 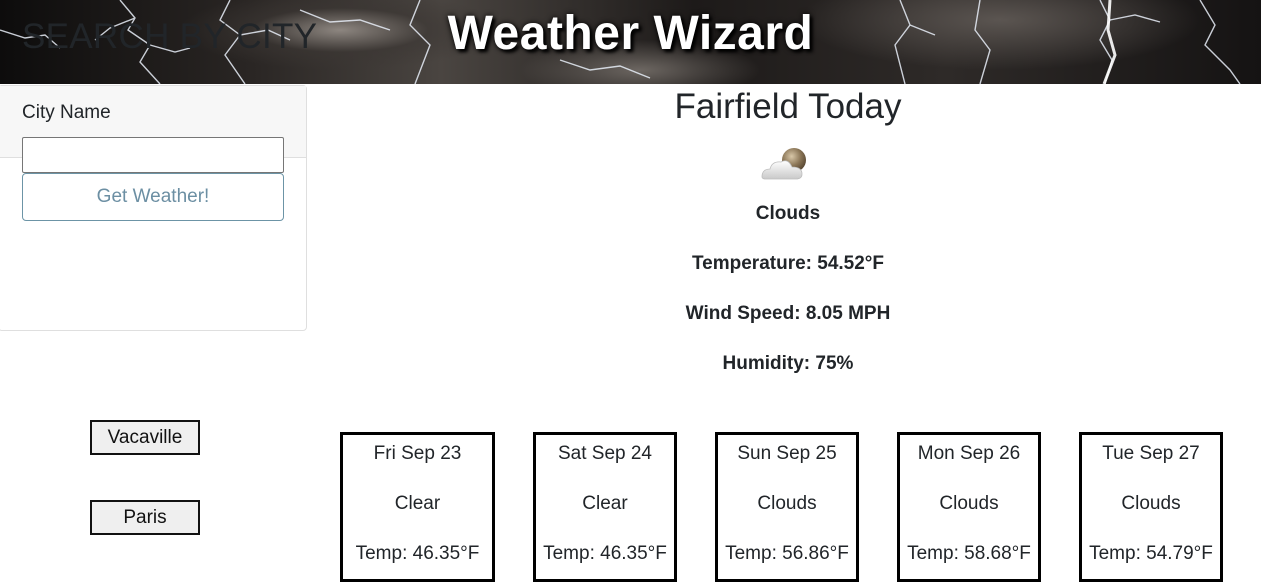 What do you see at coordinates (417, 453) in the screenshot?
I see `forecast-date: Fri Sep 23` at bounding box center [417, 453].